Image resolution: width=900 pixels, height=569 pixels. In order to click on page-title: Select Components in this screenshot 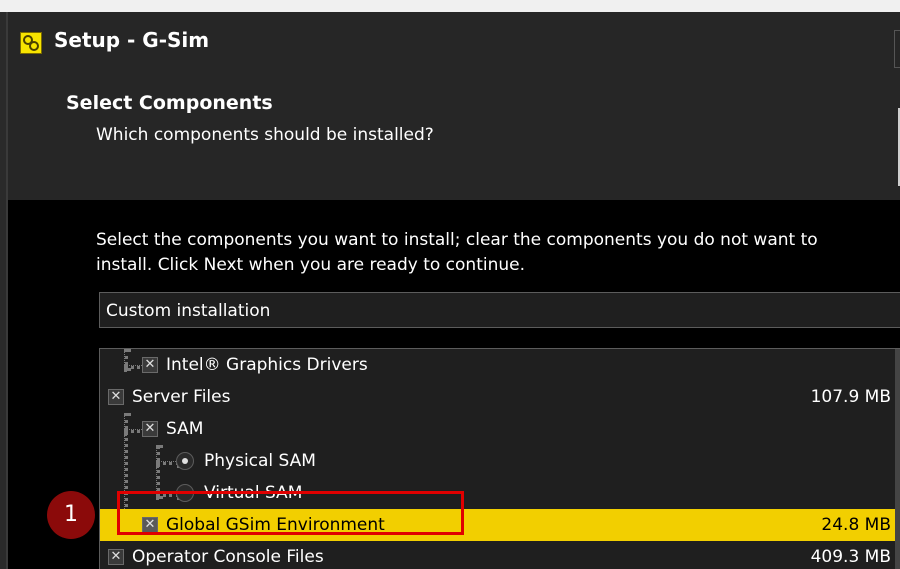, I will do `click(169, 103)`.